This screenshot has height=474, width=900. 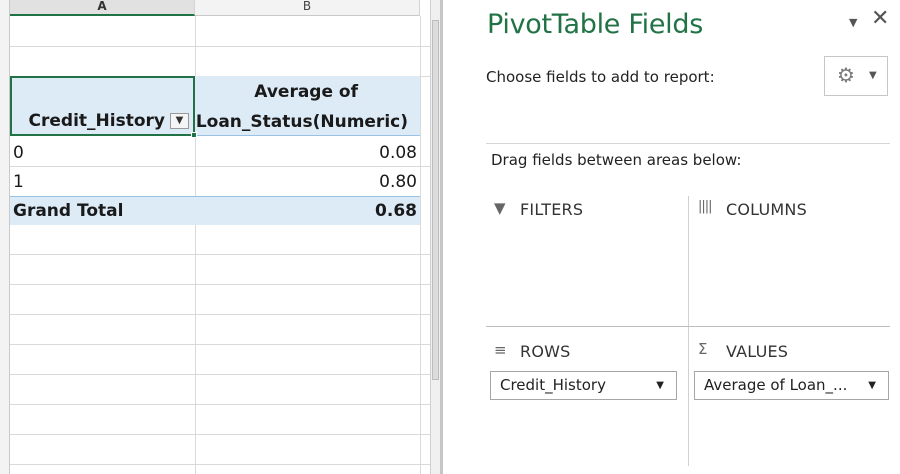 What do you see at coordinates (306, 92) in the screenshot?
I see `value-header-line1: Average of` at bounding box center [306, 92].